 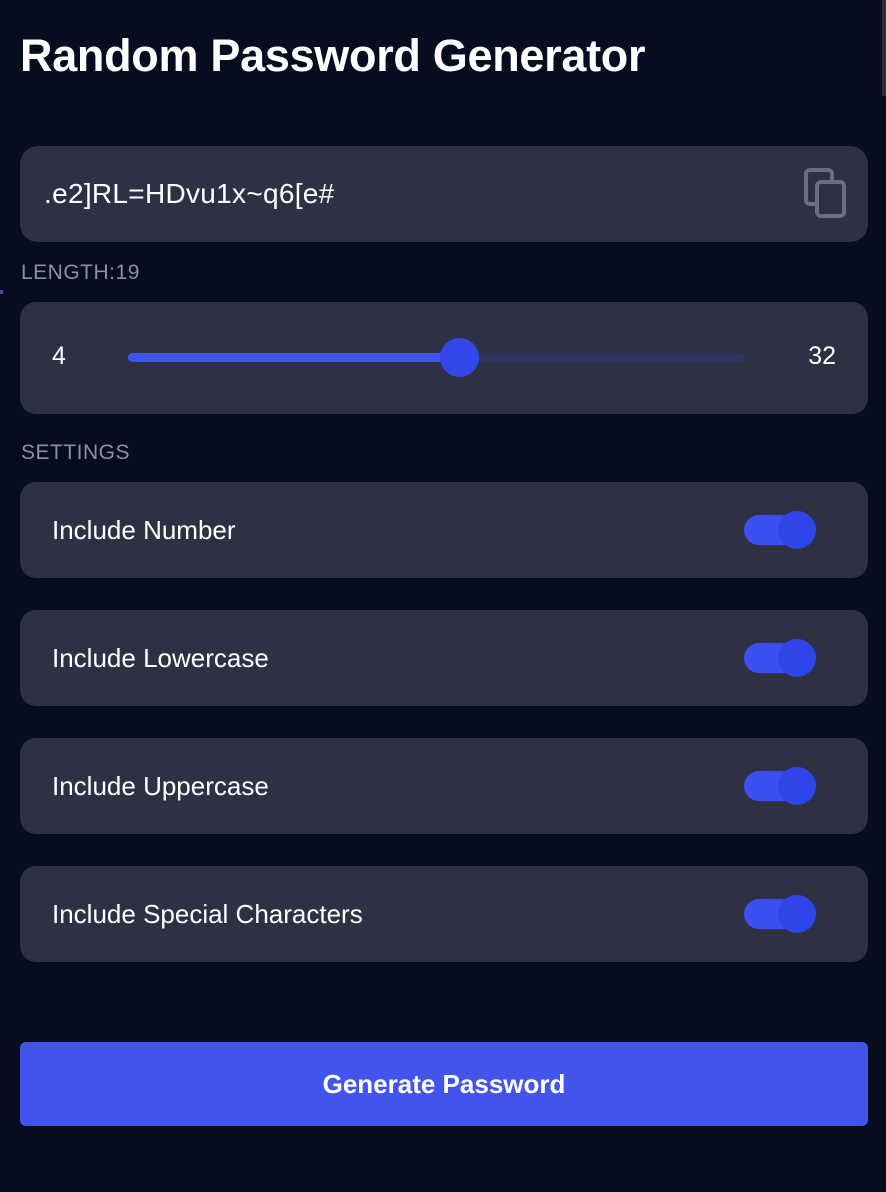 What do you see at coordinates (76, 452) in the screenshot?
I see `settings-label: SETTINGS` at bounding box center [76, 452].